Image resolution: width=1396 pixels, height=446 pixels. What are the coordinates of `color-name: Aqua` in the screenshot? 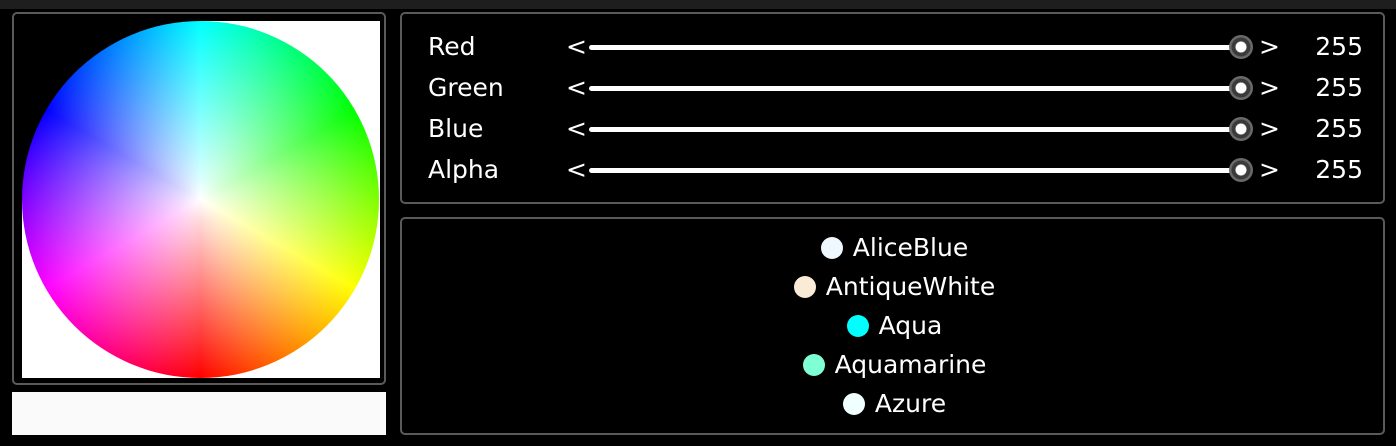 It's located at (910, 325).